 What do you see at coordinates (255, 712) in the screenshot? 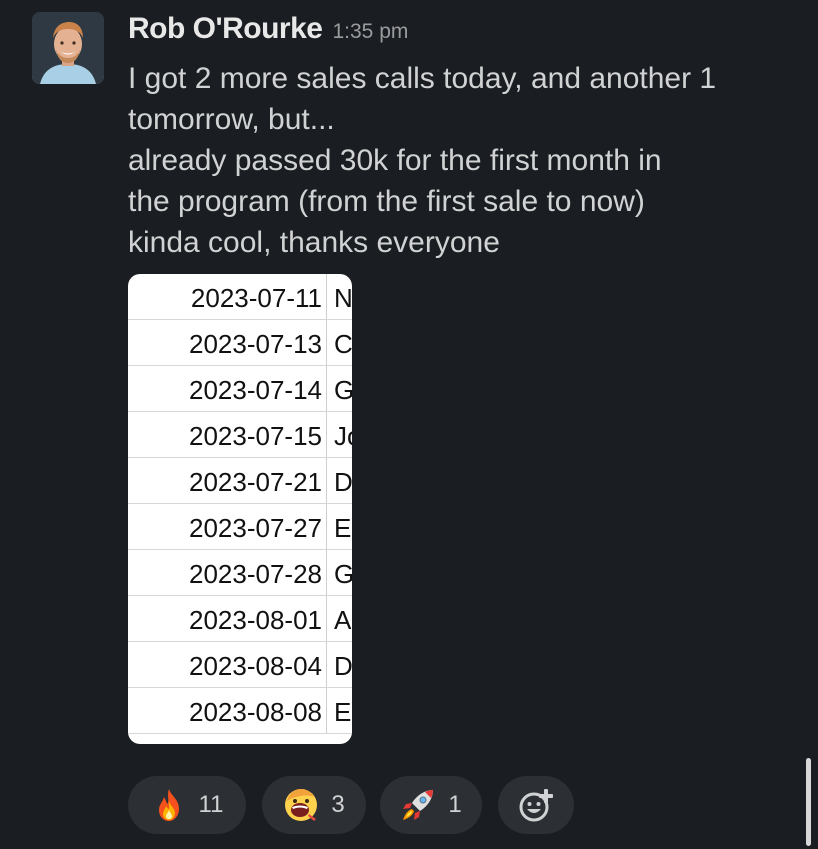
I see `date-cell: 2023-08-08` at bounding box center [255, 712].